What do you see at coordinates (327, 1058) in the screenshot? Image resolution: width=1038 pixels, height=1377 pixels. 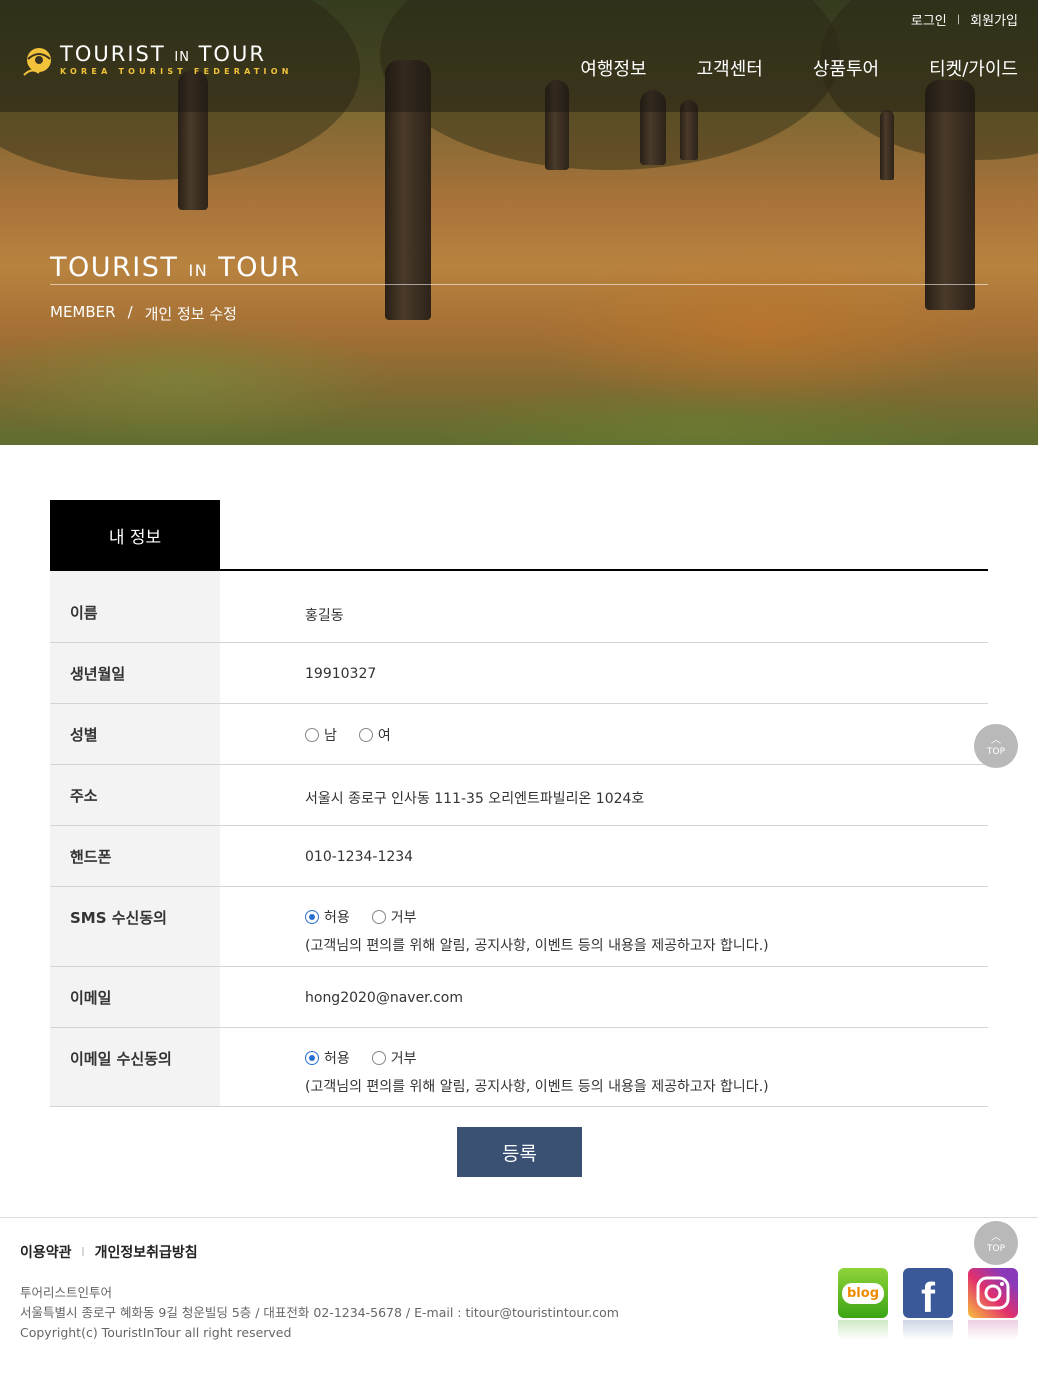 I see `email-allow-radio: 허용` at bounding box center [327, 1058].